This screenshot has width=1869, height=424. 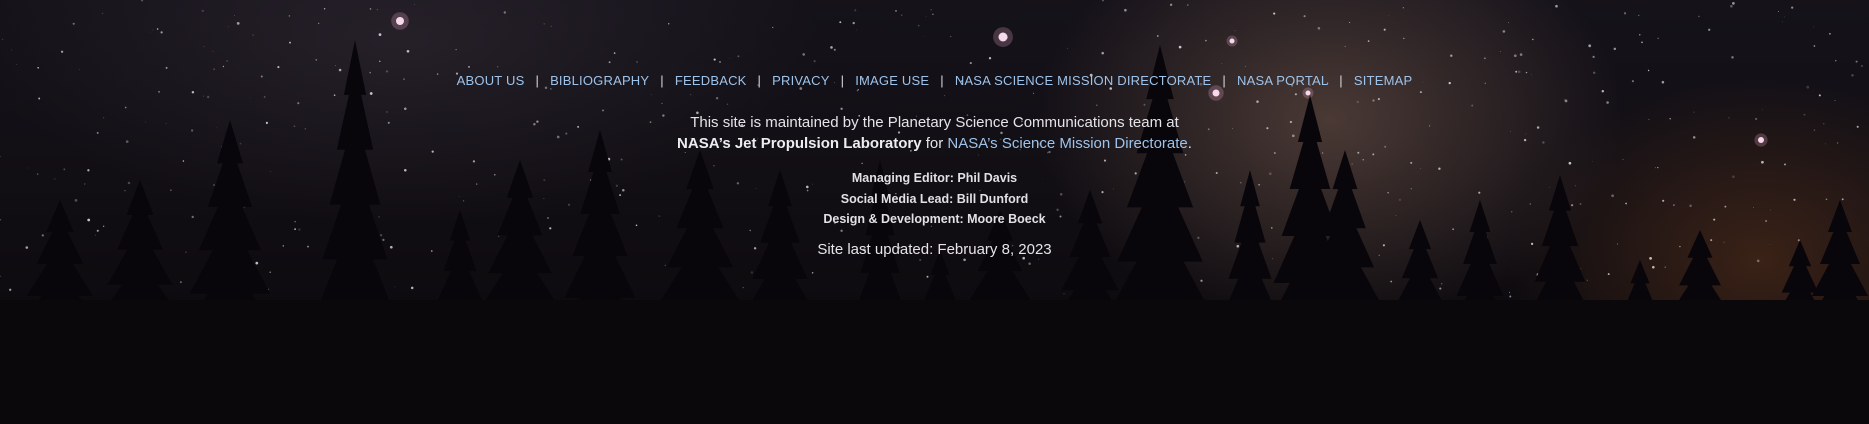 I want to click on credit-design-development: Design & Development: Moore Boeck, so click(x=934, y=219).